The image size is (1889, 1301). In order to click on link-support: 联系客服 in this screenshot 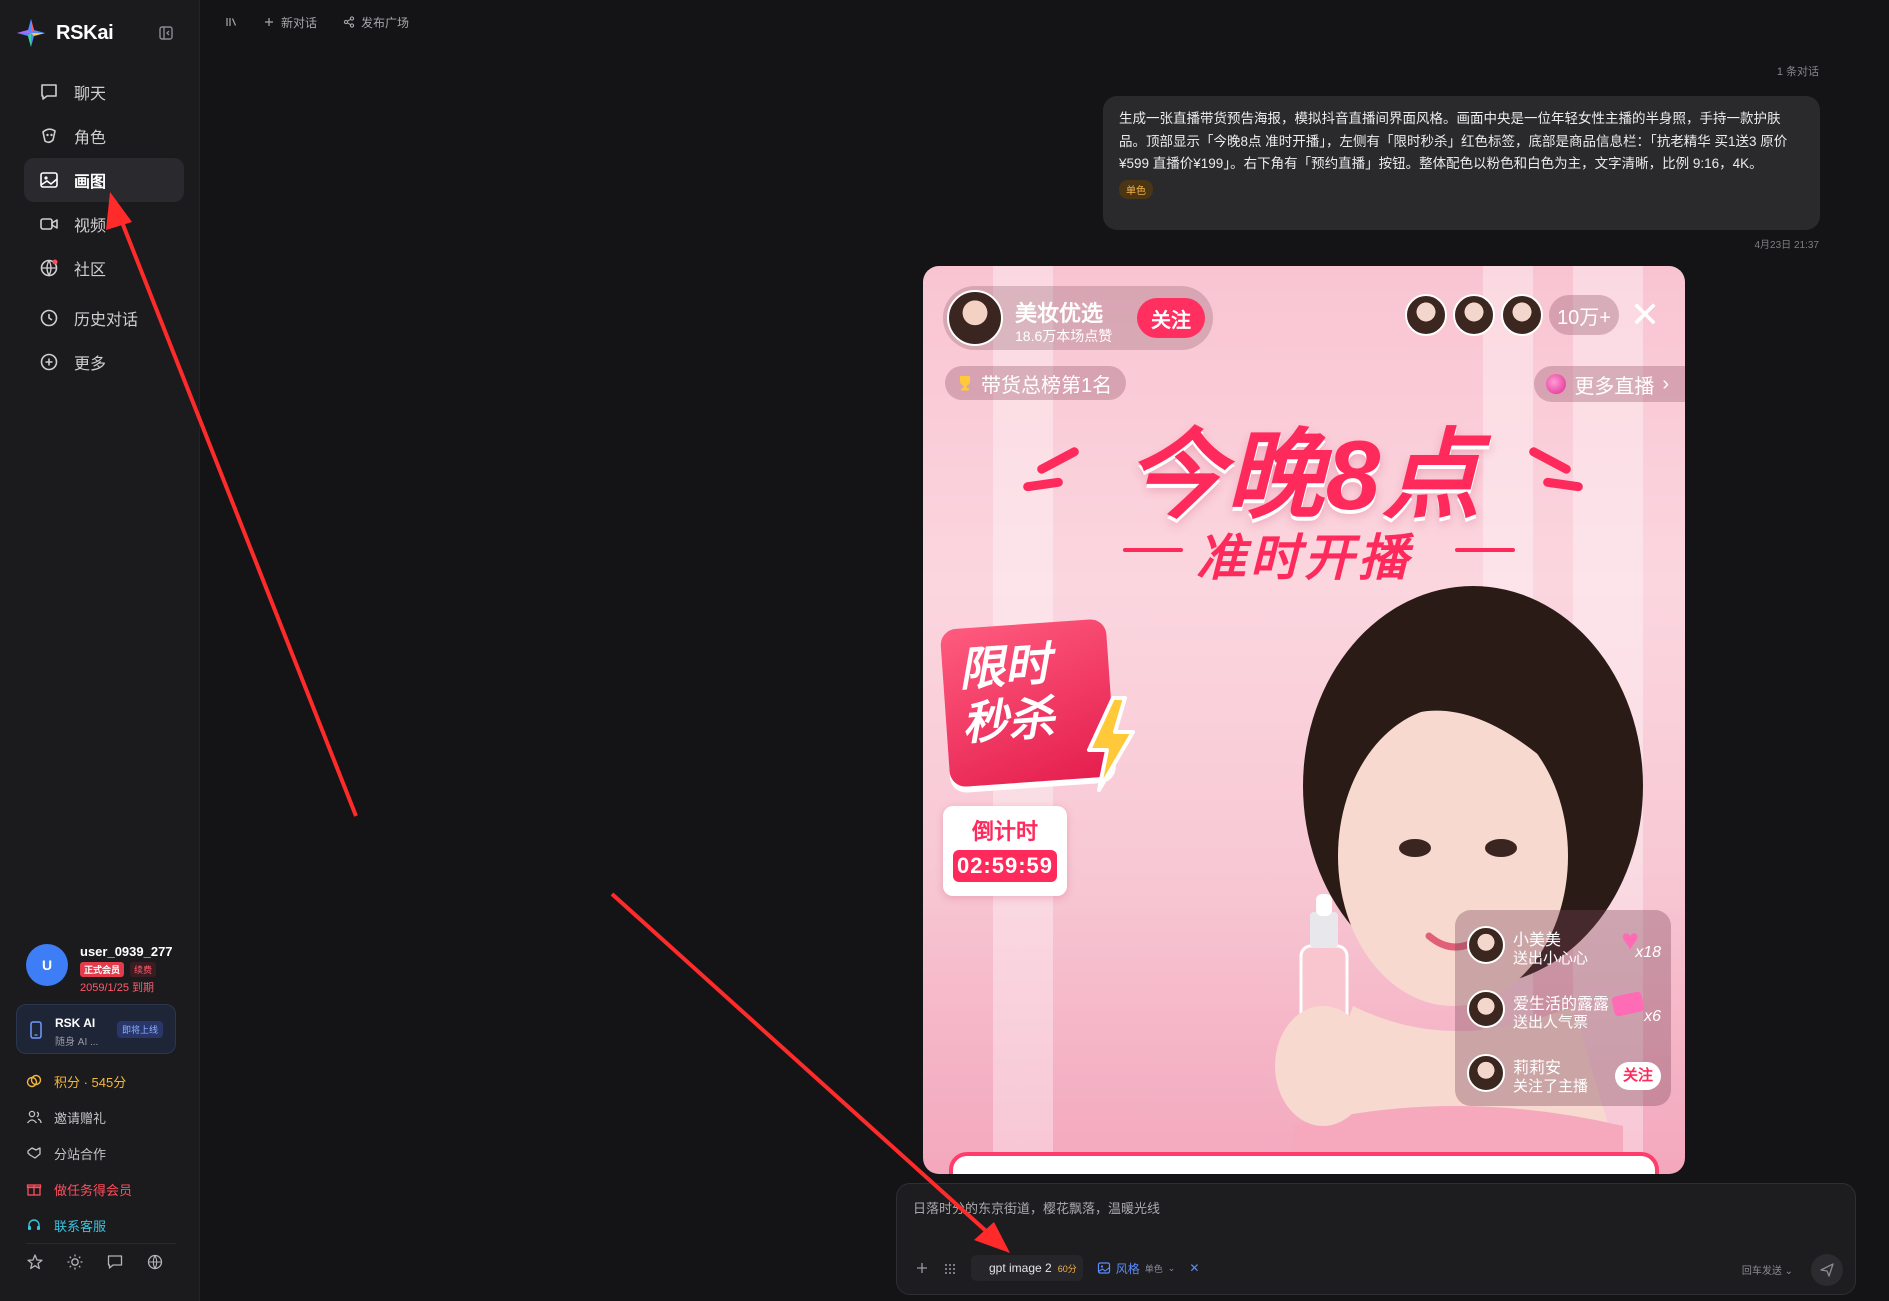, I will do `click(106, 1225)`.